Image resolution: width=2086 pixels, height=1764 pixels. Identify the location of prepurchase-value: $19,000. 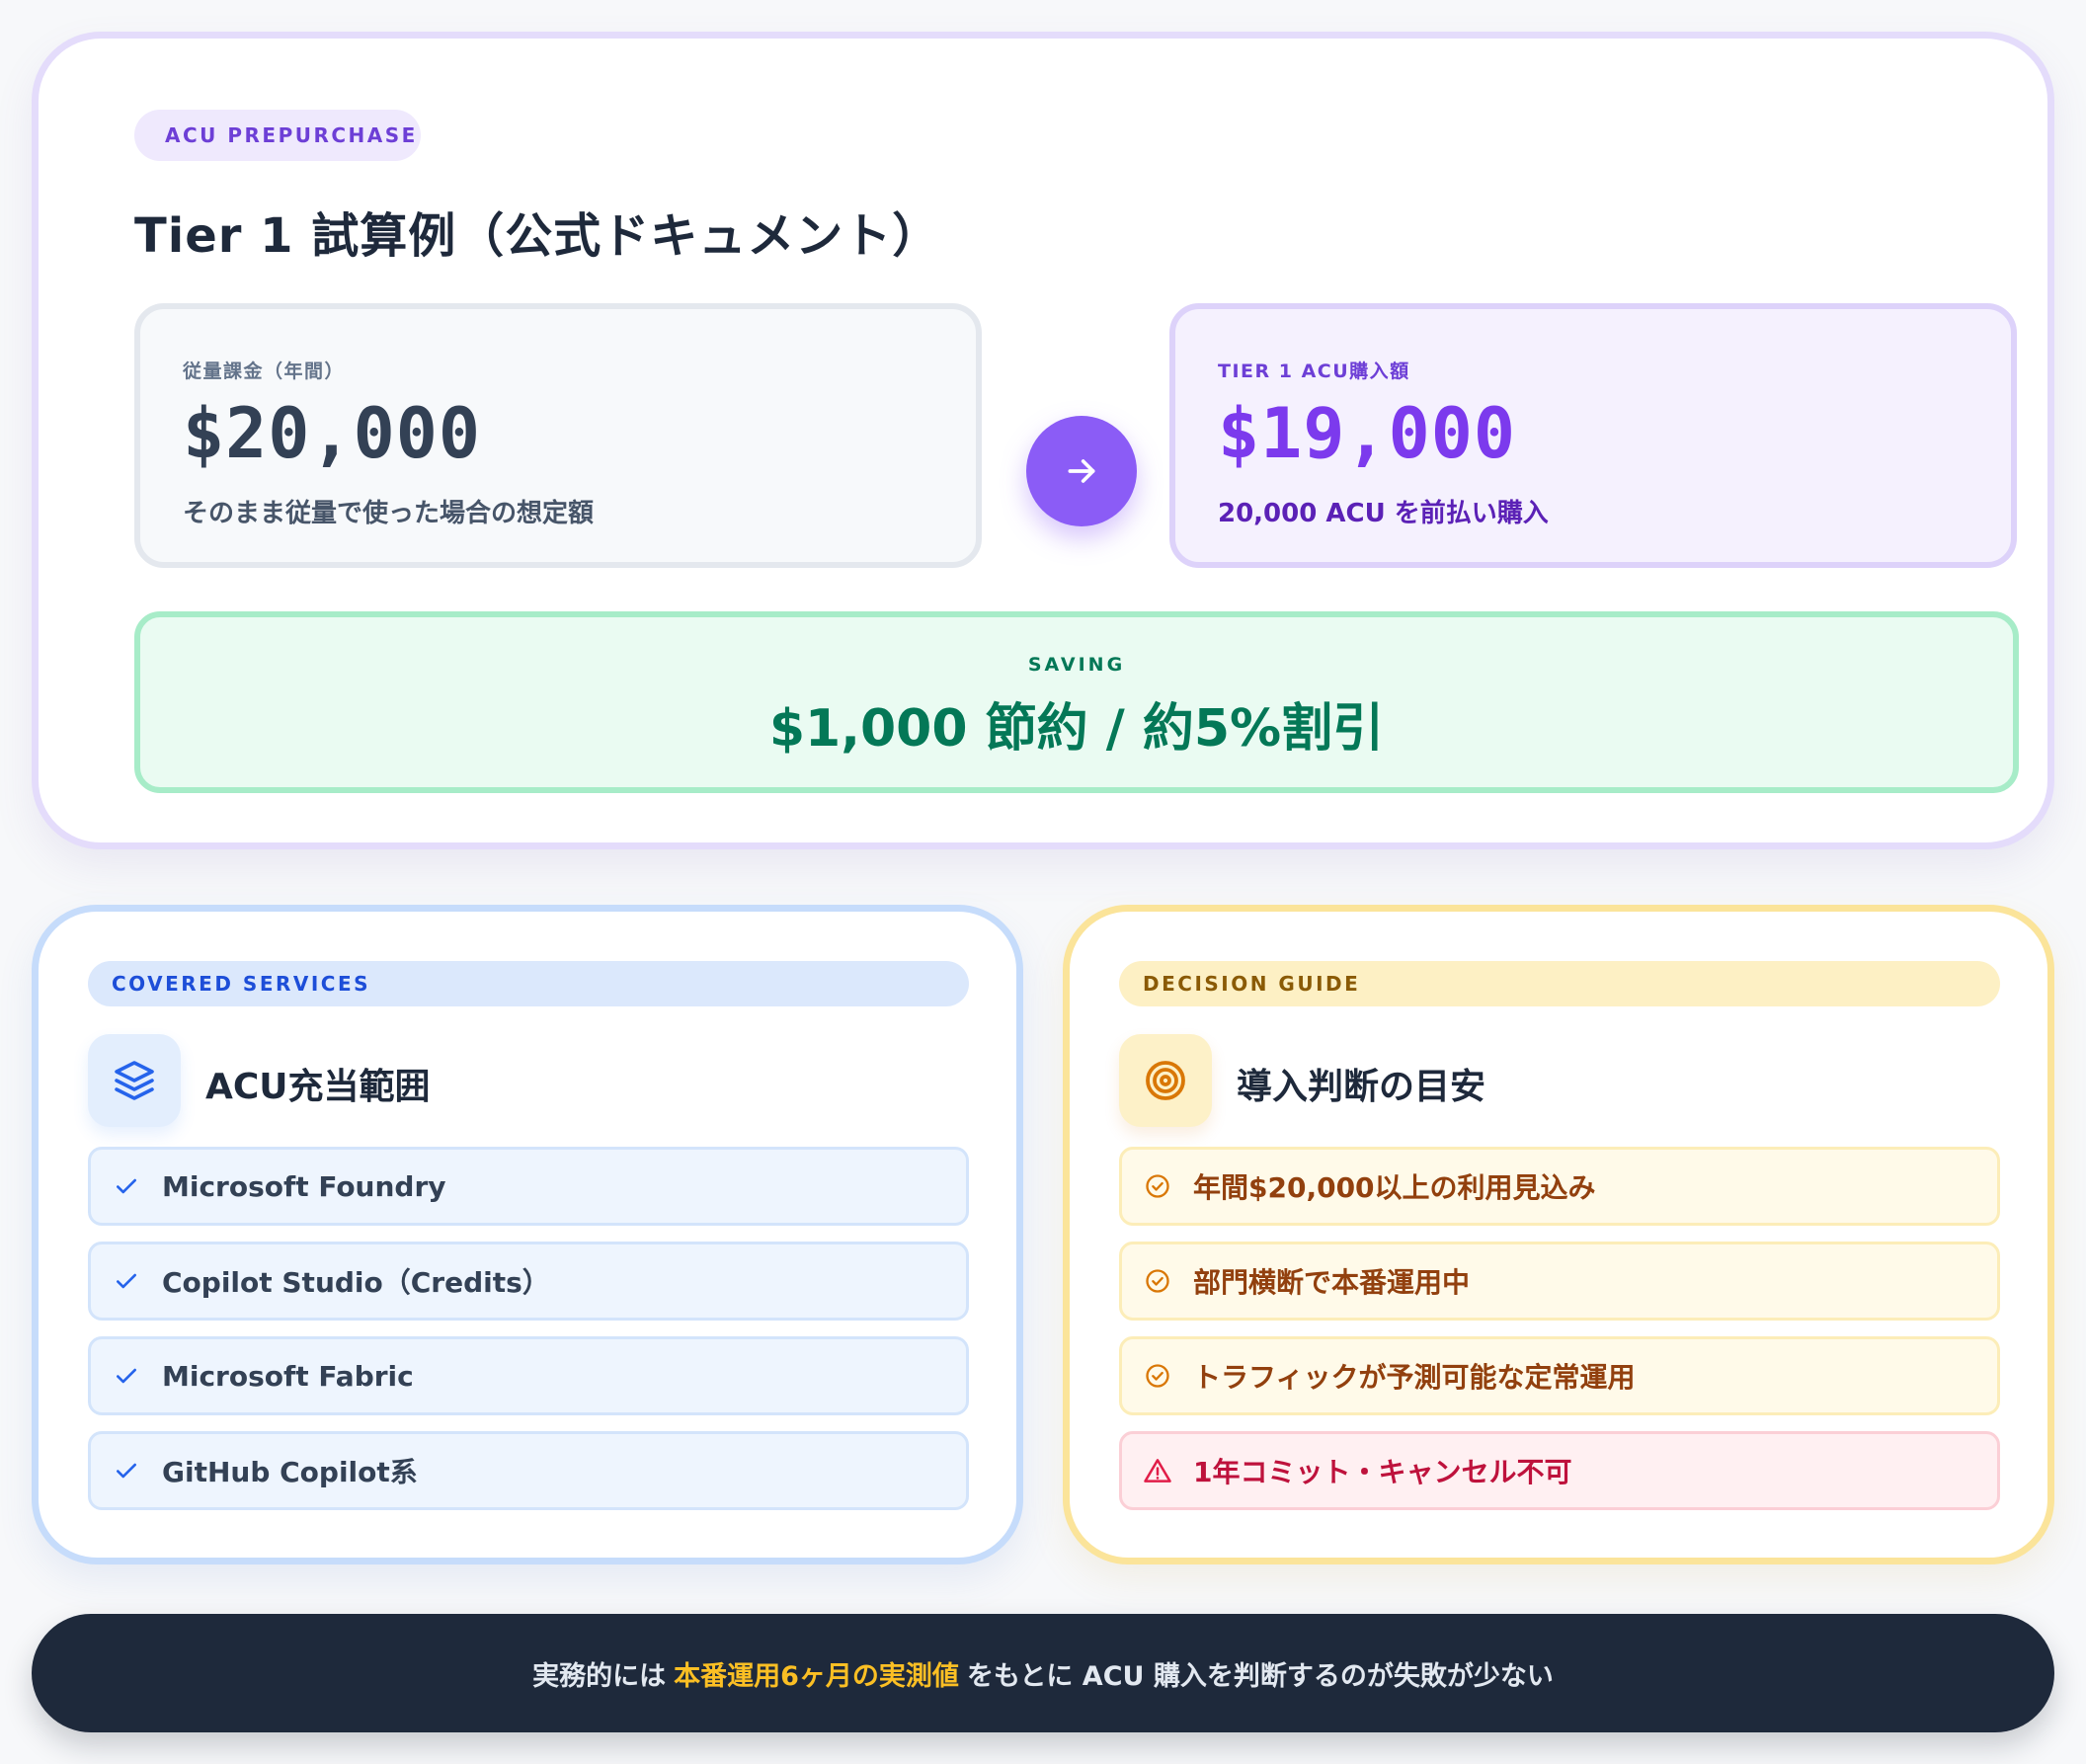
(1367, 434).